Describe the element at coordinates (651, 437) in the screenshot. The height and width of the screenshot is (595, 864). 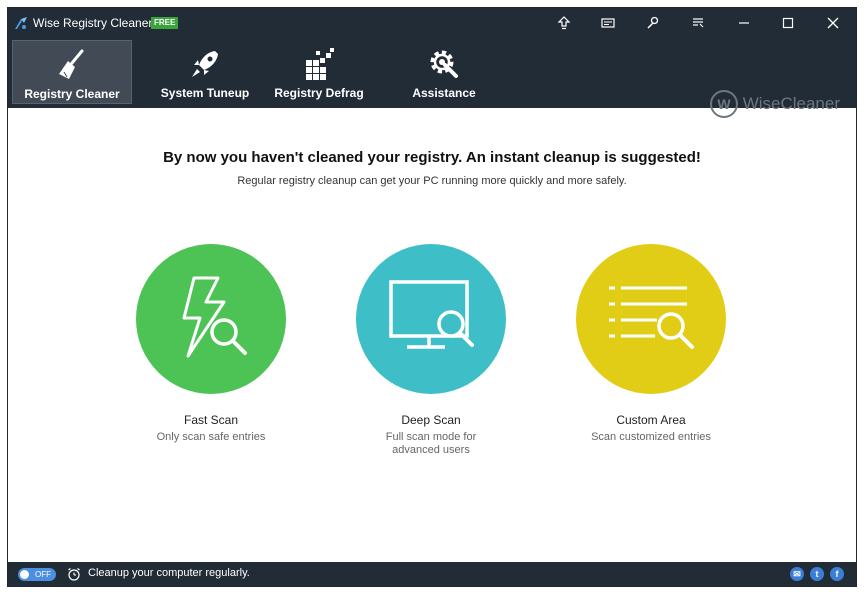
I see `custom-area-description: Scan customized entries` at that location.